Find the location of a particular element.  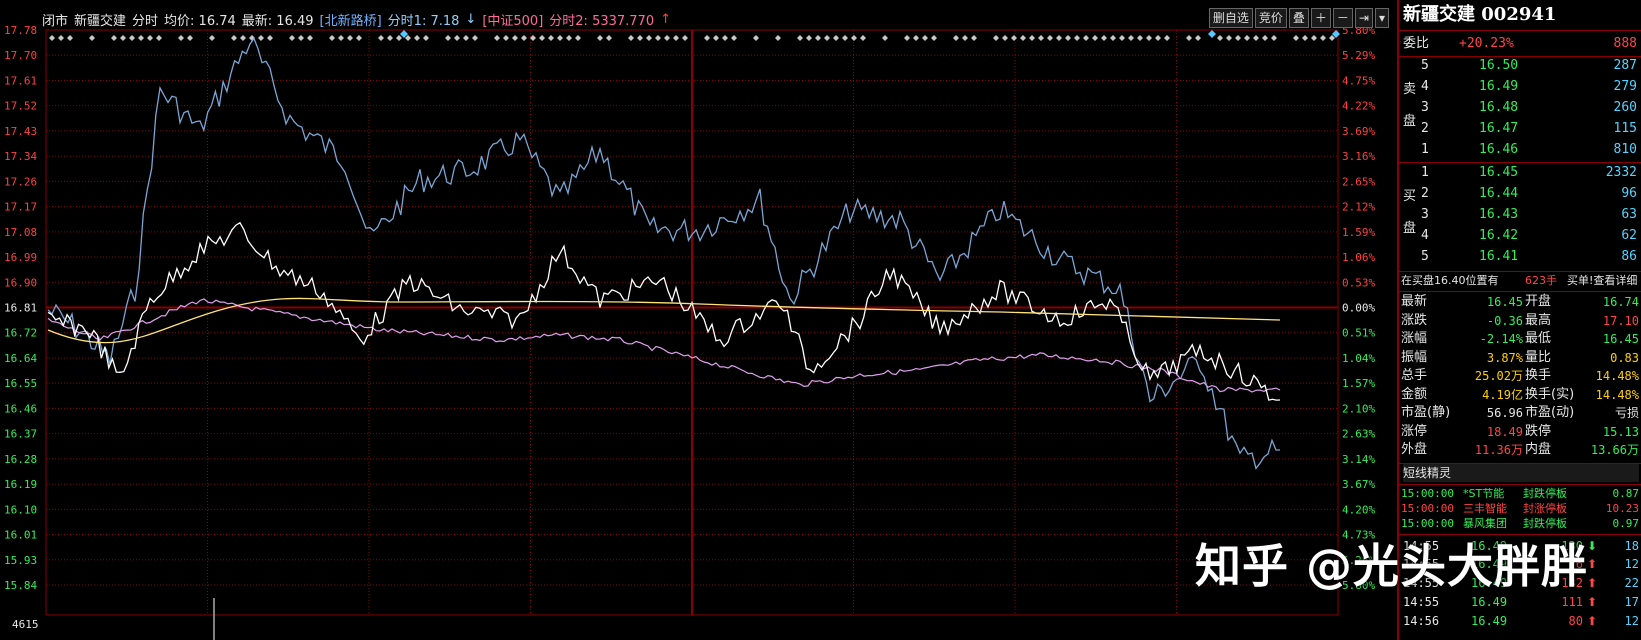

jump-end-icon: ⇥ is located at coordinates (1364, 18).